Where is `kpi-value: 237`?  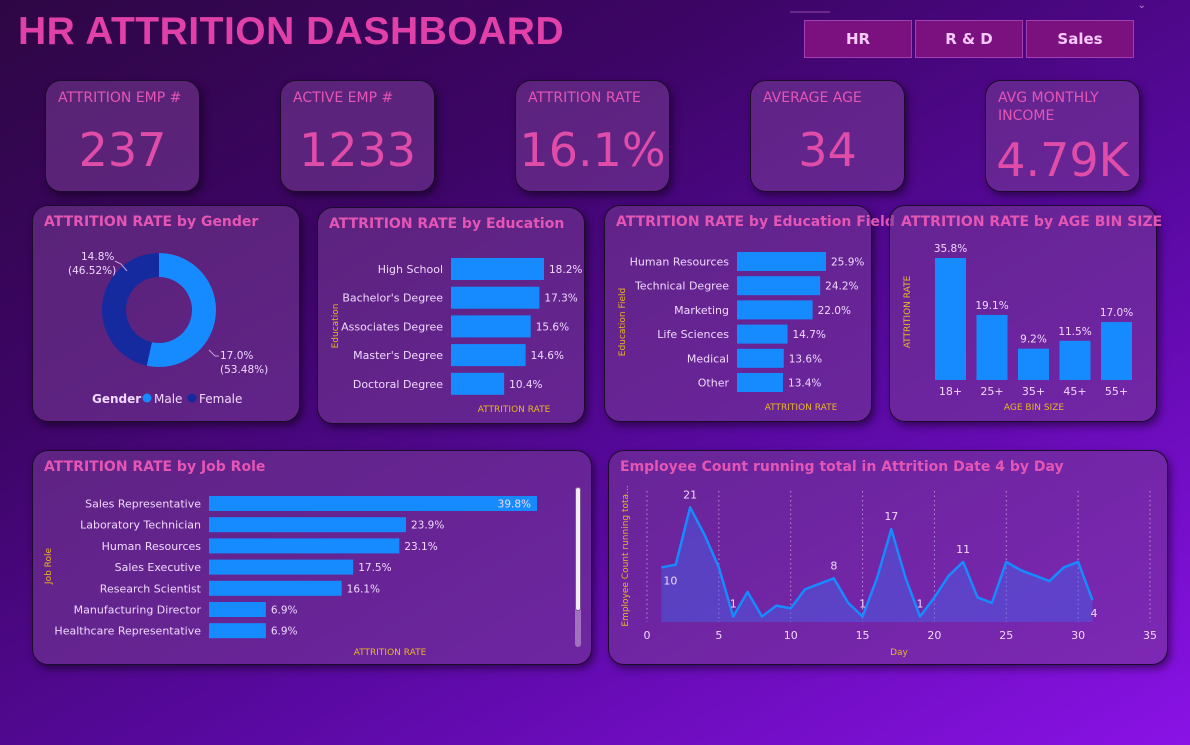 kpi-value: 237 is located at coordinates (122, 150).